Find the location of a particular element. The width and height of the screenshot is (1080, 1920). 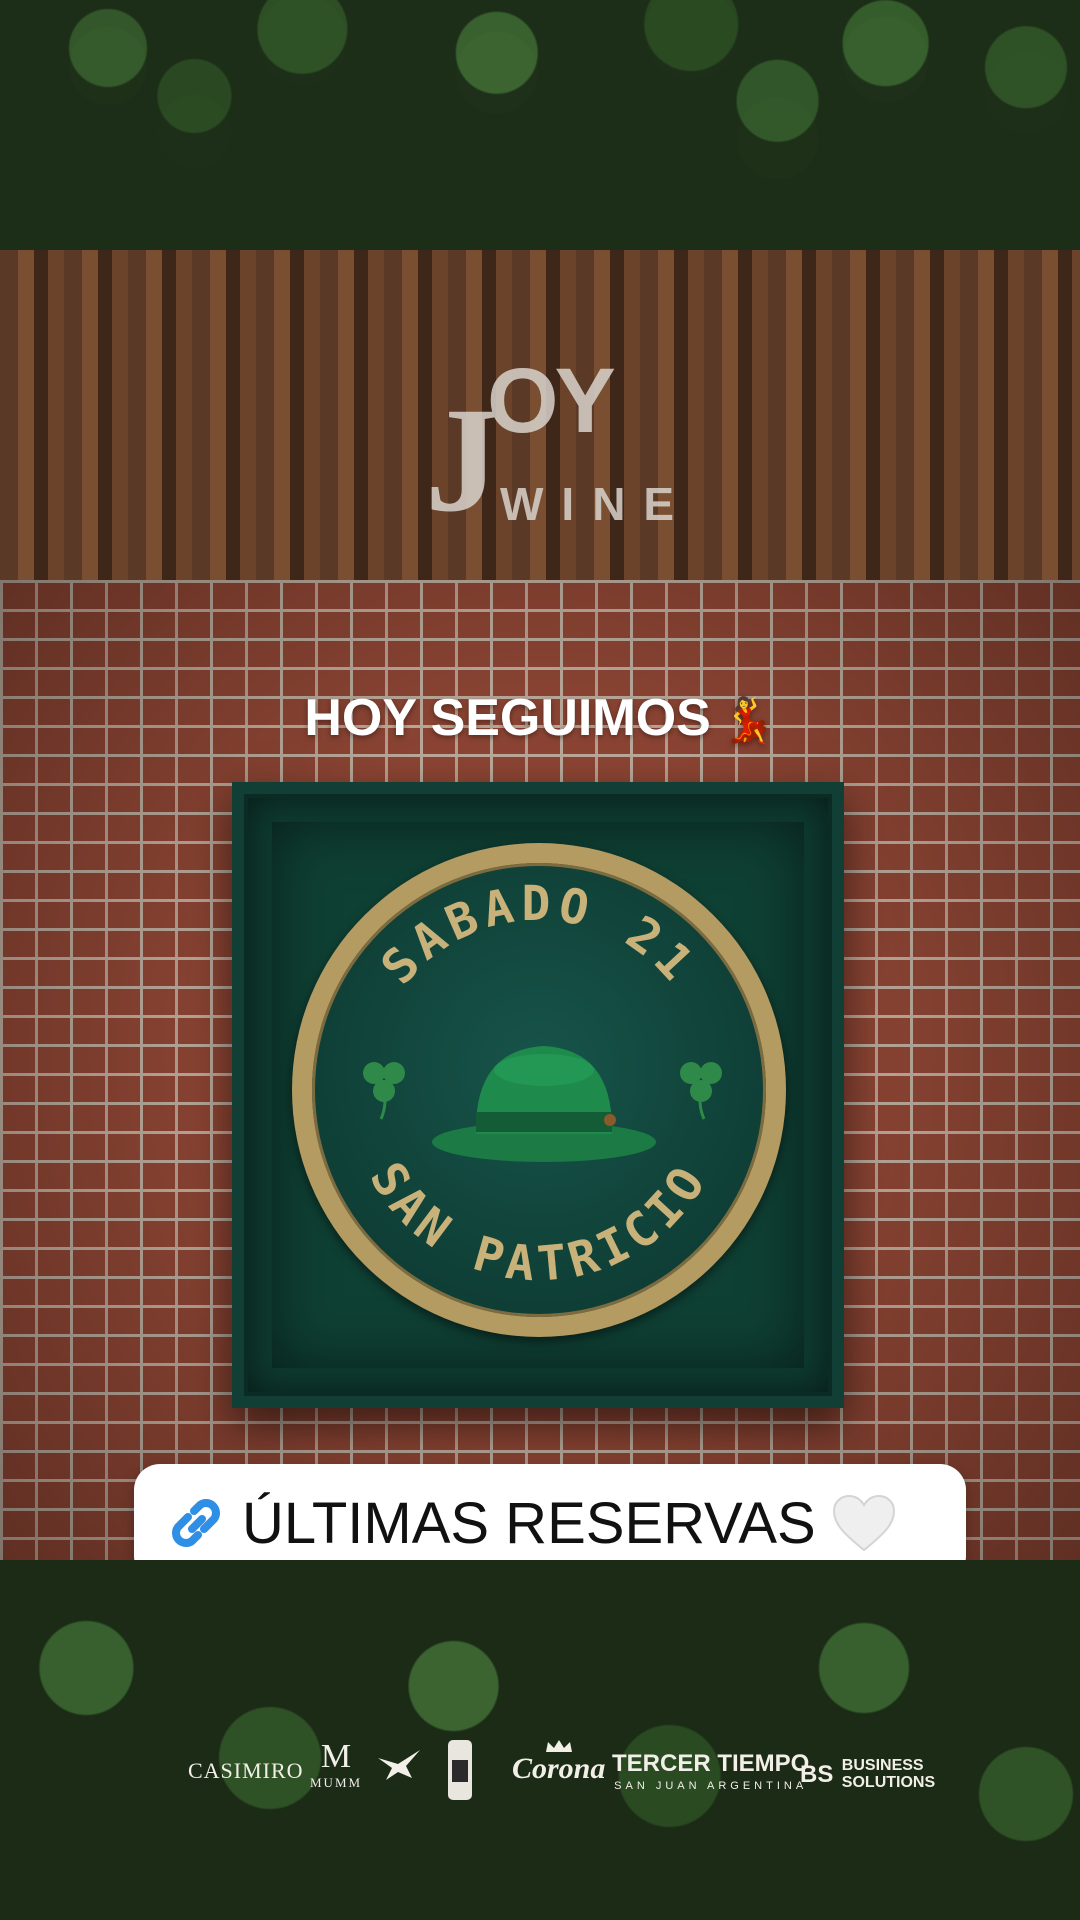

mumm-mark: M is located at coordinates (336, 1756).